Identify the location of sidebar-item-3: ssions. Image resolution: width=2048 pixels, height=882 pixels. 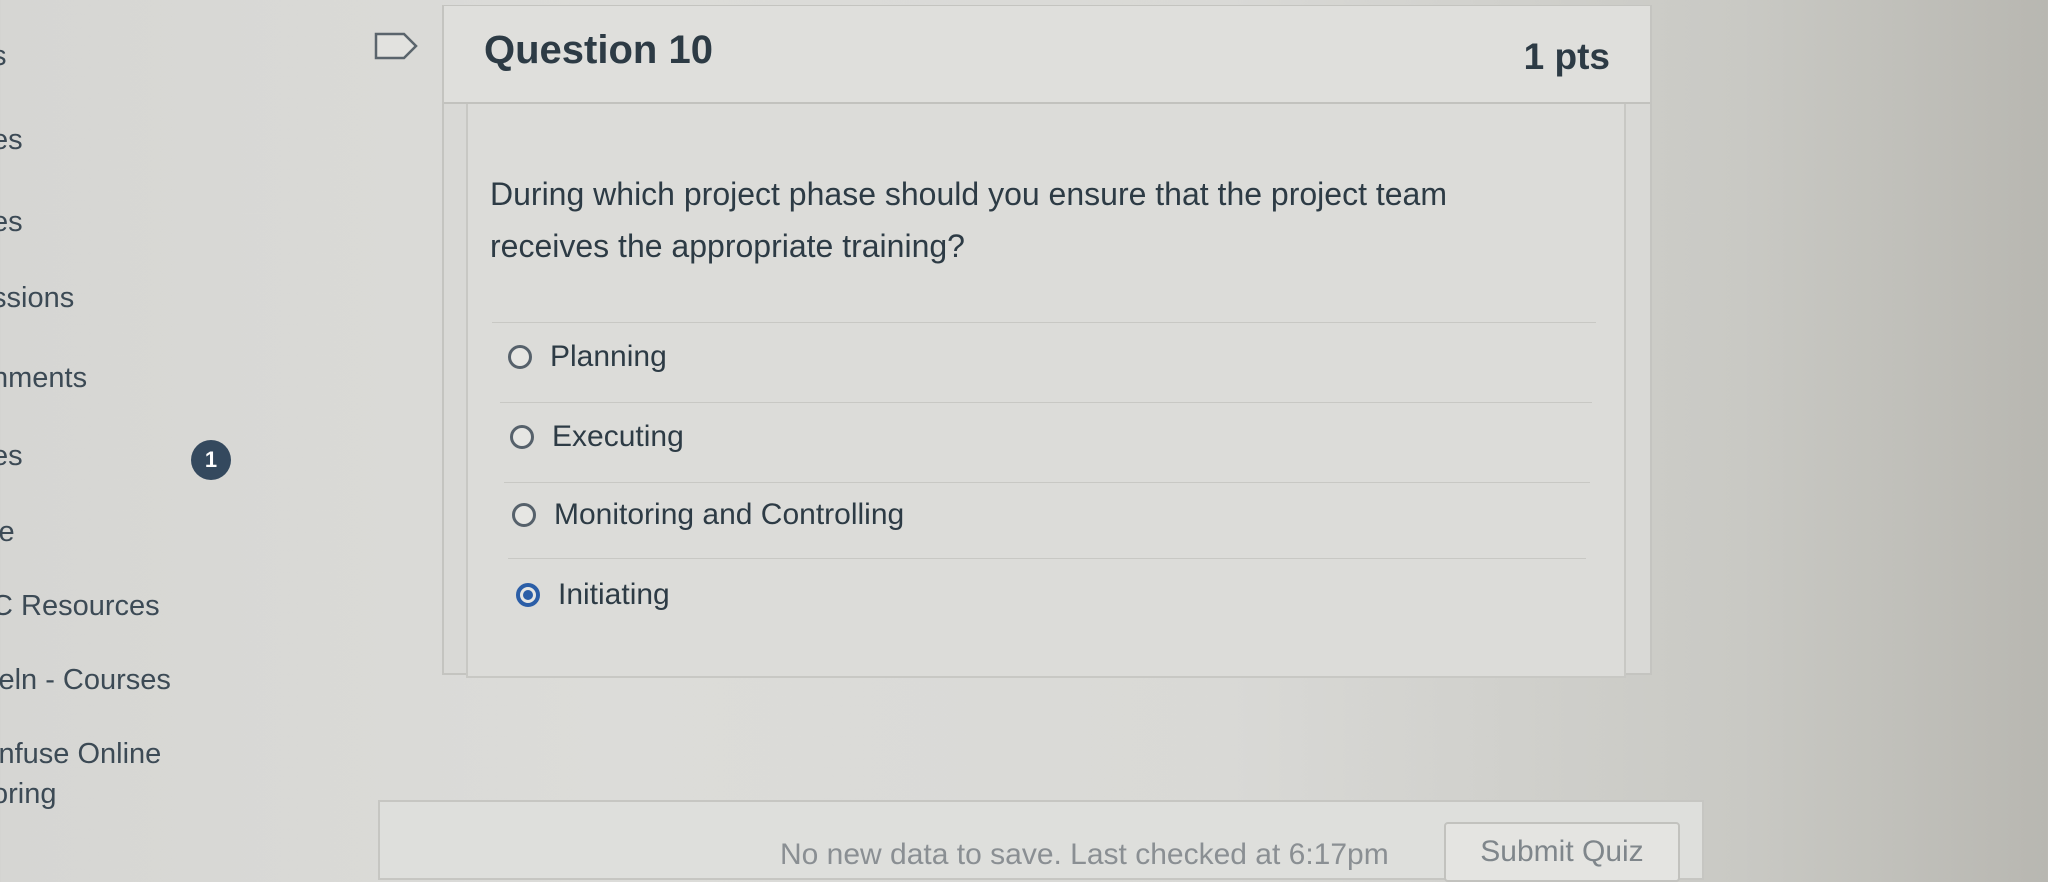
(37, 298).